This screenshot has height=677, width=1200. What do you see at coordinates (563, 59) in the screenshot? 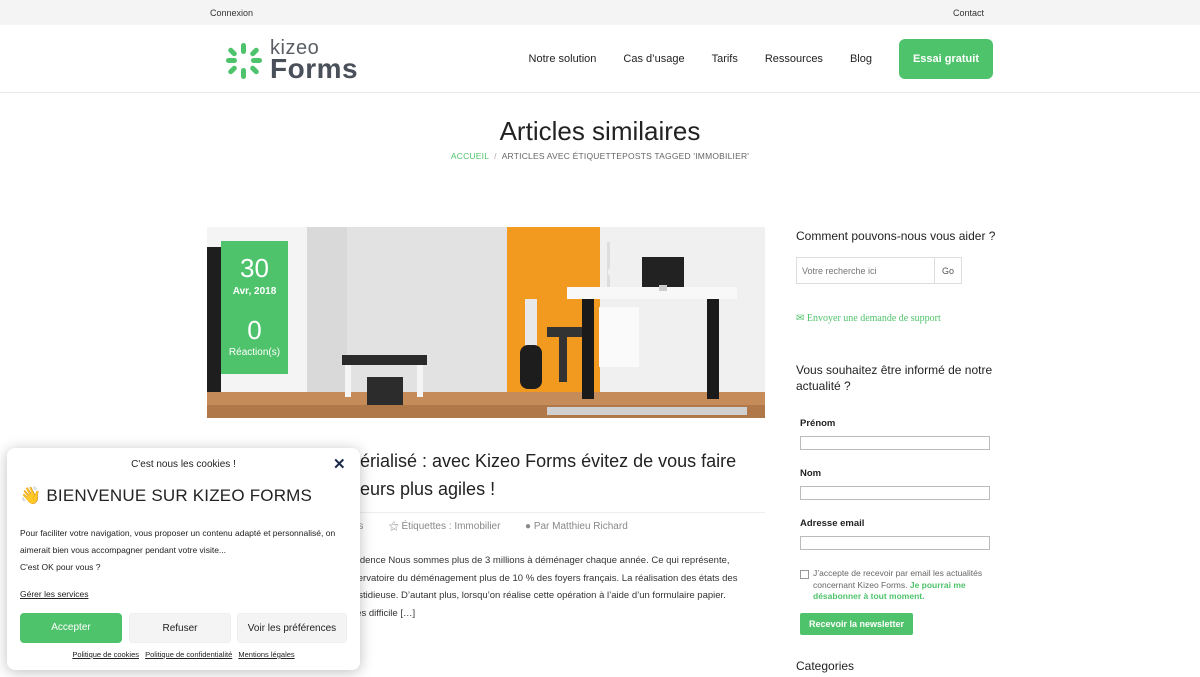
I see `nav-item-solution: Notre solution` at bounding box center [563, 59].